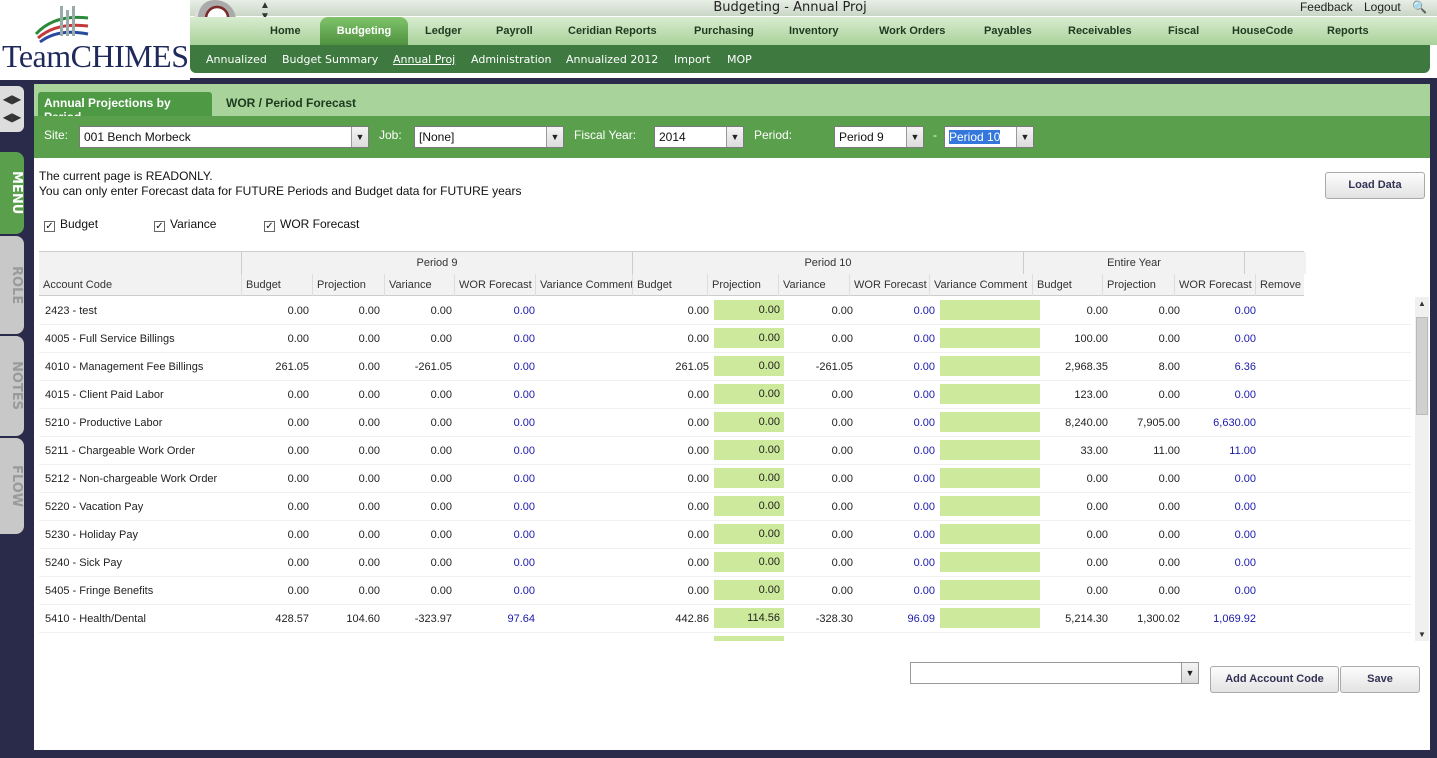  What do you see at coordinates (749, 618) in the screenshot?
I see `projection-input: 114.56` at bounding box center [749, 618].